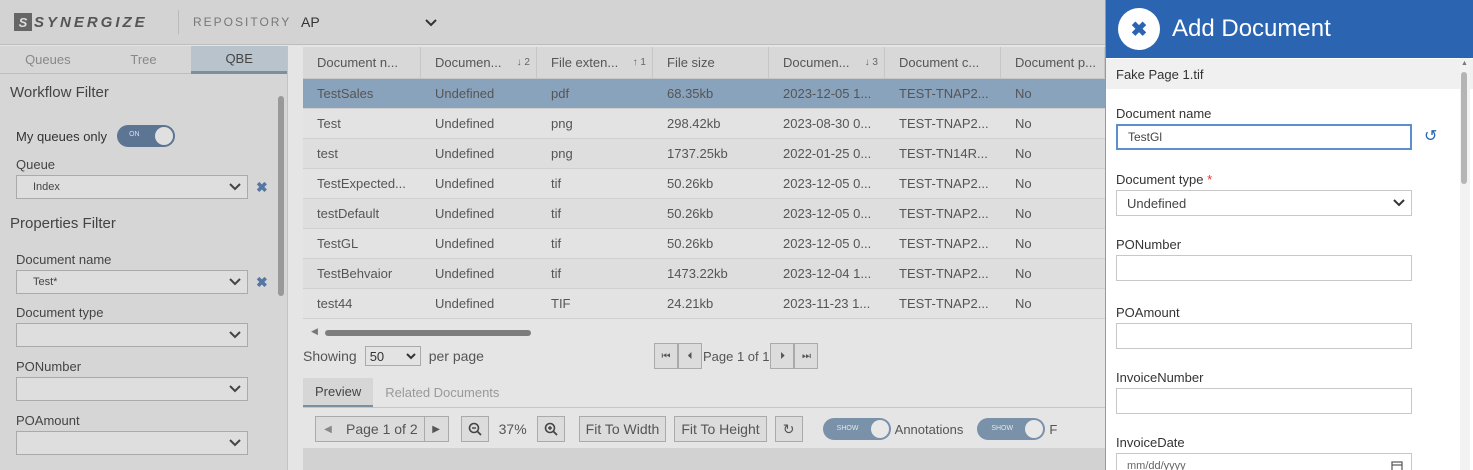 This screenshot has width=1473, height=470. Describe the element at coordinates (806, 356) in the screenshot. I see `last-page-button: ⏭` at that location.